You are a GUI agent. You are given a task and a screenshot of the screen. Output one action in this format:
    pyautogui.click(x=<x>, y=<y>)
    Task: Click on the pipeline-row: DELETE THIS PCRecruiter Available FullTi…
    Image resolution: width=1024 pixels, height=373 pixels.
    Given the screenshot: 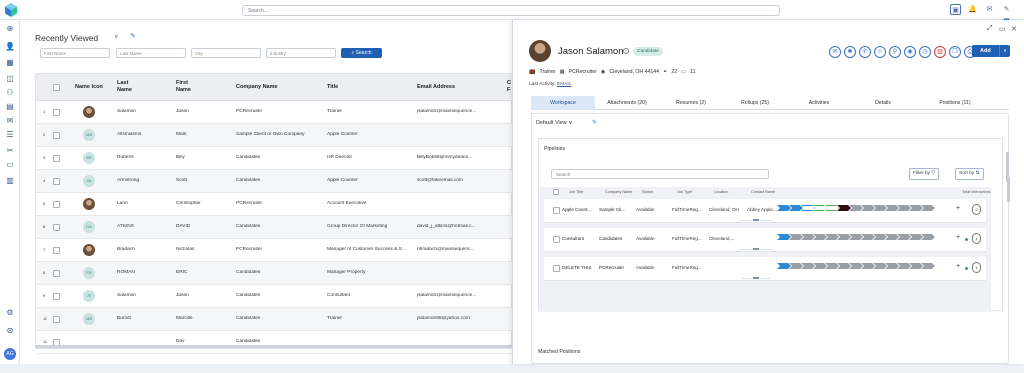 What is the action you would take?
    pyautogui.click(x=765, y=269)
    